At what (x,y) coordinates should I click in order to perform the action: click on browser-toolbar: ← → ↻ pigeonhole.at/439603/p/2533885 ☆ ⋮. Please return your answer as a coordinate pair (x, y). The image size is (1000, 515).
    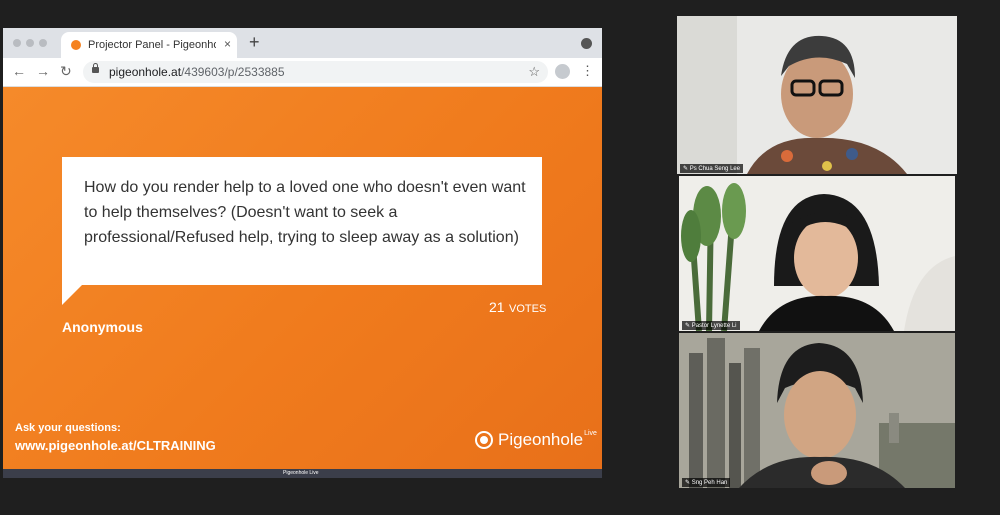
    Looking at the image, I should click on (302, 72).